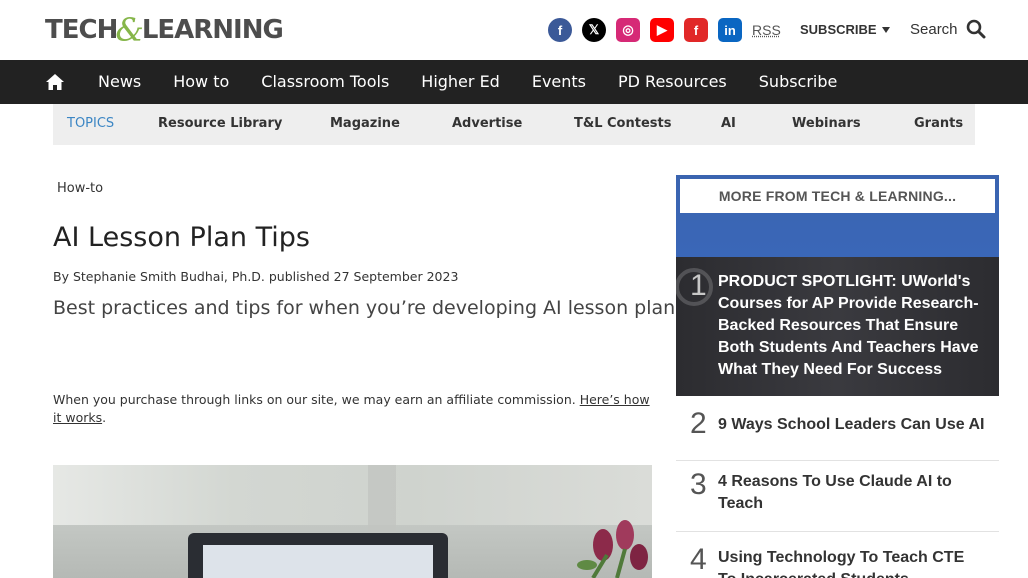  Describe the element at coordinates (938, 124) in the screenshot. I see `topic-grants: Grants` at that location.